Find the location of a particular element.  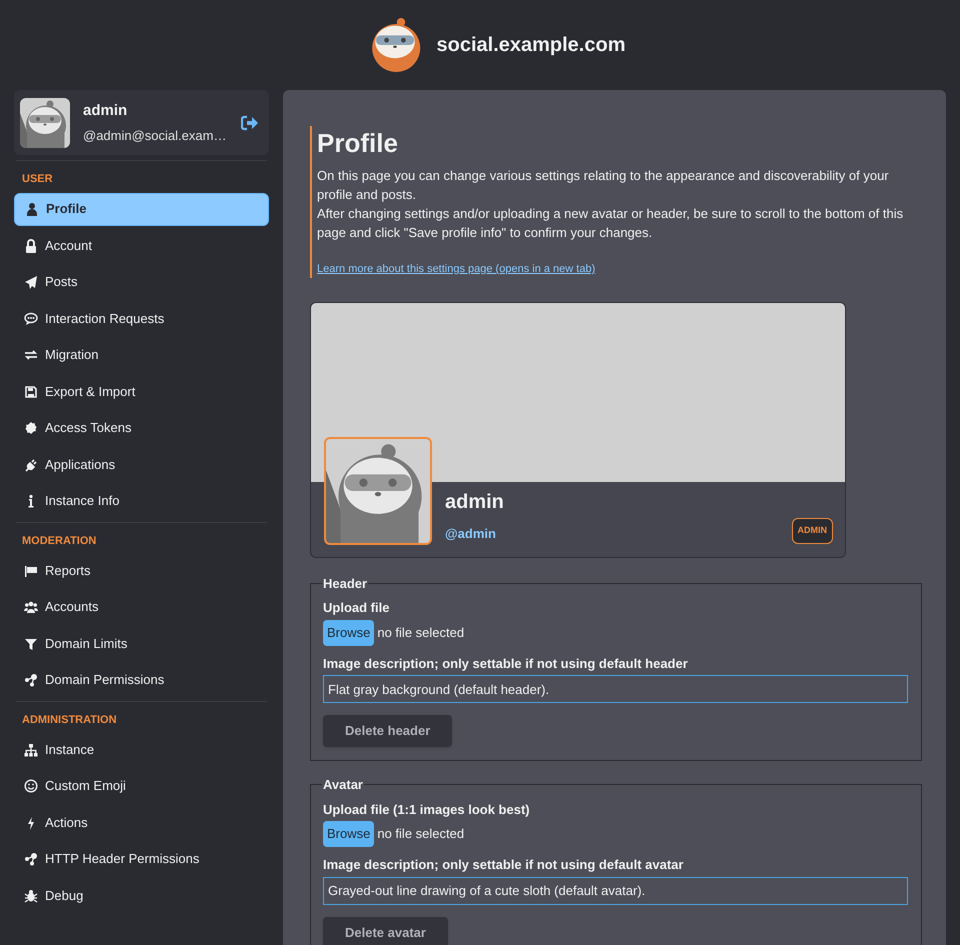

funnel-icon is located at coordinates (31, 643).